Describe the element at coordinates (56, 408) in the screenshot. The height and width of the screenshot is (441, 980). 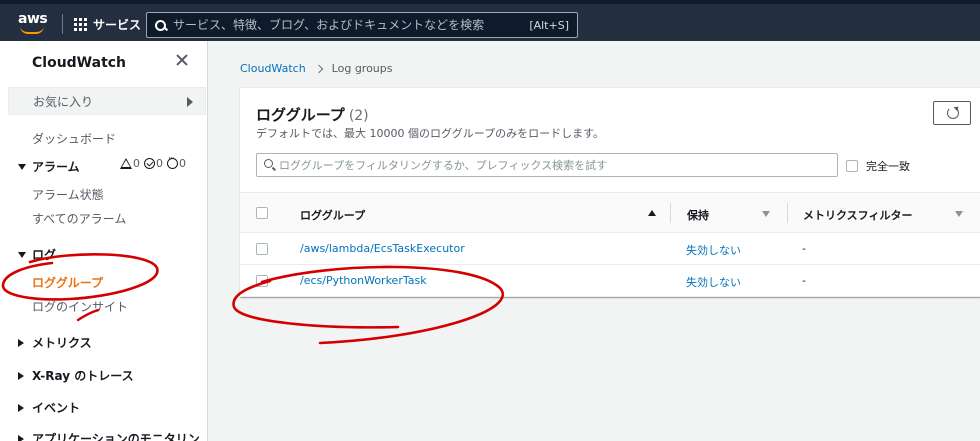
I see `sidebar-section-events-label: イベント` at that location.